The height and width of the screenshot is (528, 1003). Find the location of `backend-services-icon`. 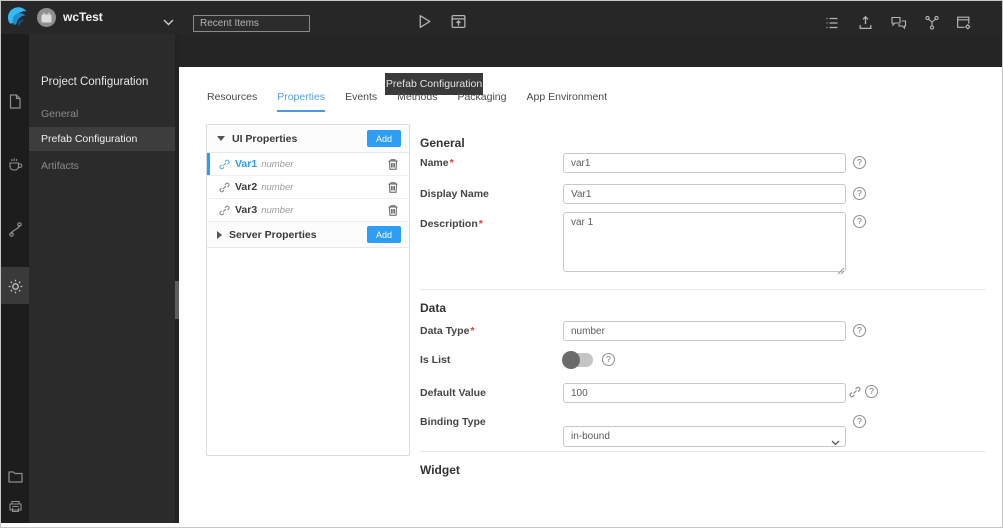

backend-services-icon is located at coordinates (15, 165).